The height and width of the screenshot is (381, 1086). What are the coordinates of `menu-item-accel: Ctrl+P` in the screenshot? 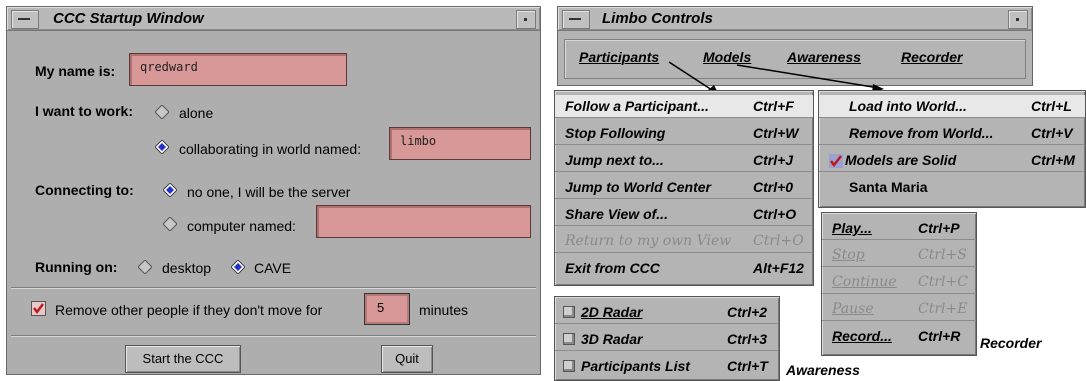 It's located at (939, 228).